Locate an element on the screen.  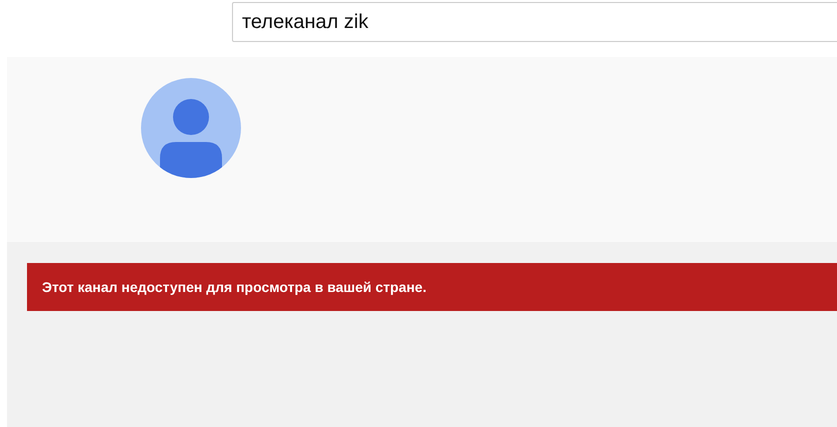
search-field: телеканал zik is located at coordinates (534, 22).